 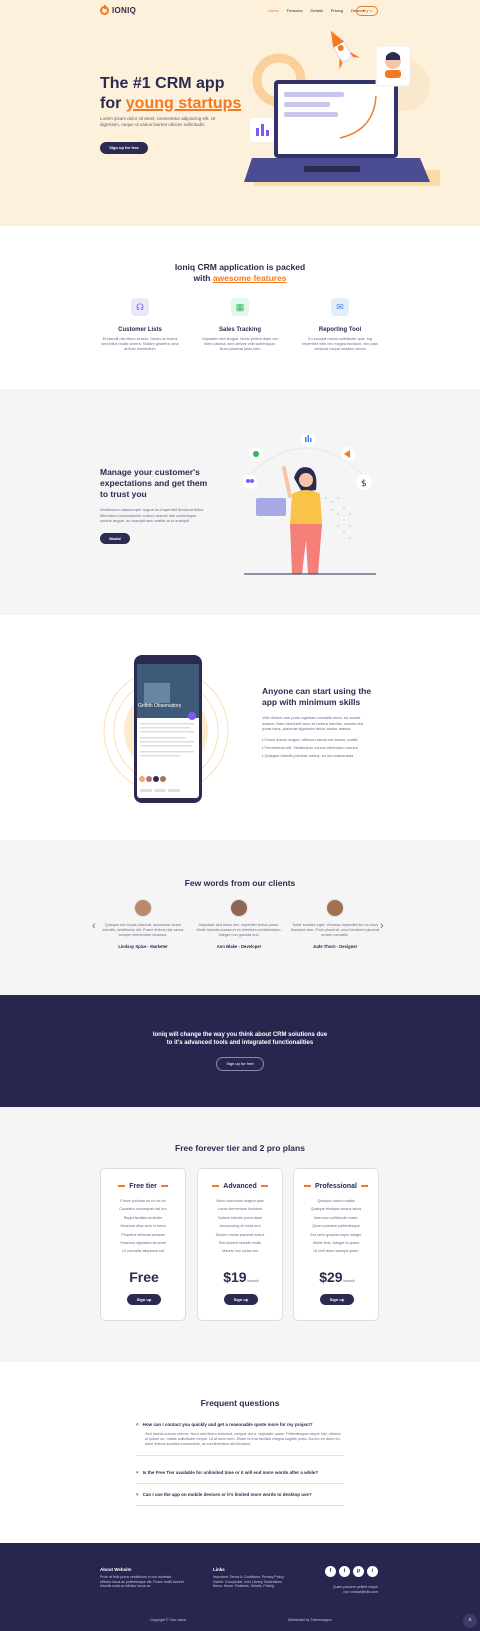 I want to click on hero-title: The #1 CRM app for young startups, so click(x=170, y=94).